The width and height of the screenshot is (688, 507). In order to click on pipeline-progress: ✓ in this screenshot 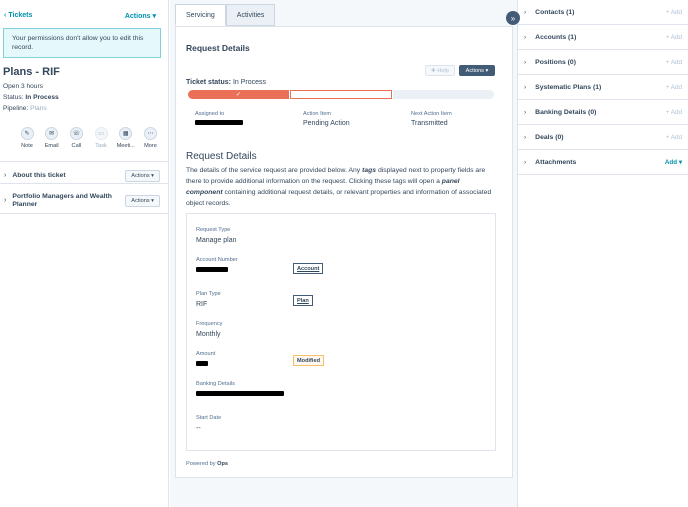, I will do `click(341, 94)`.